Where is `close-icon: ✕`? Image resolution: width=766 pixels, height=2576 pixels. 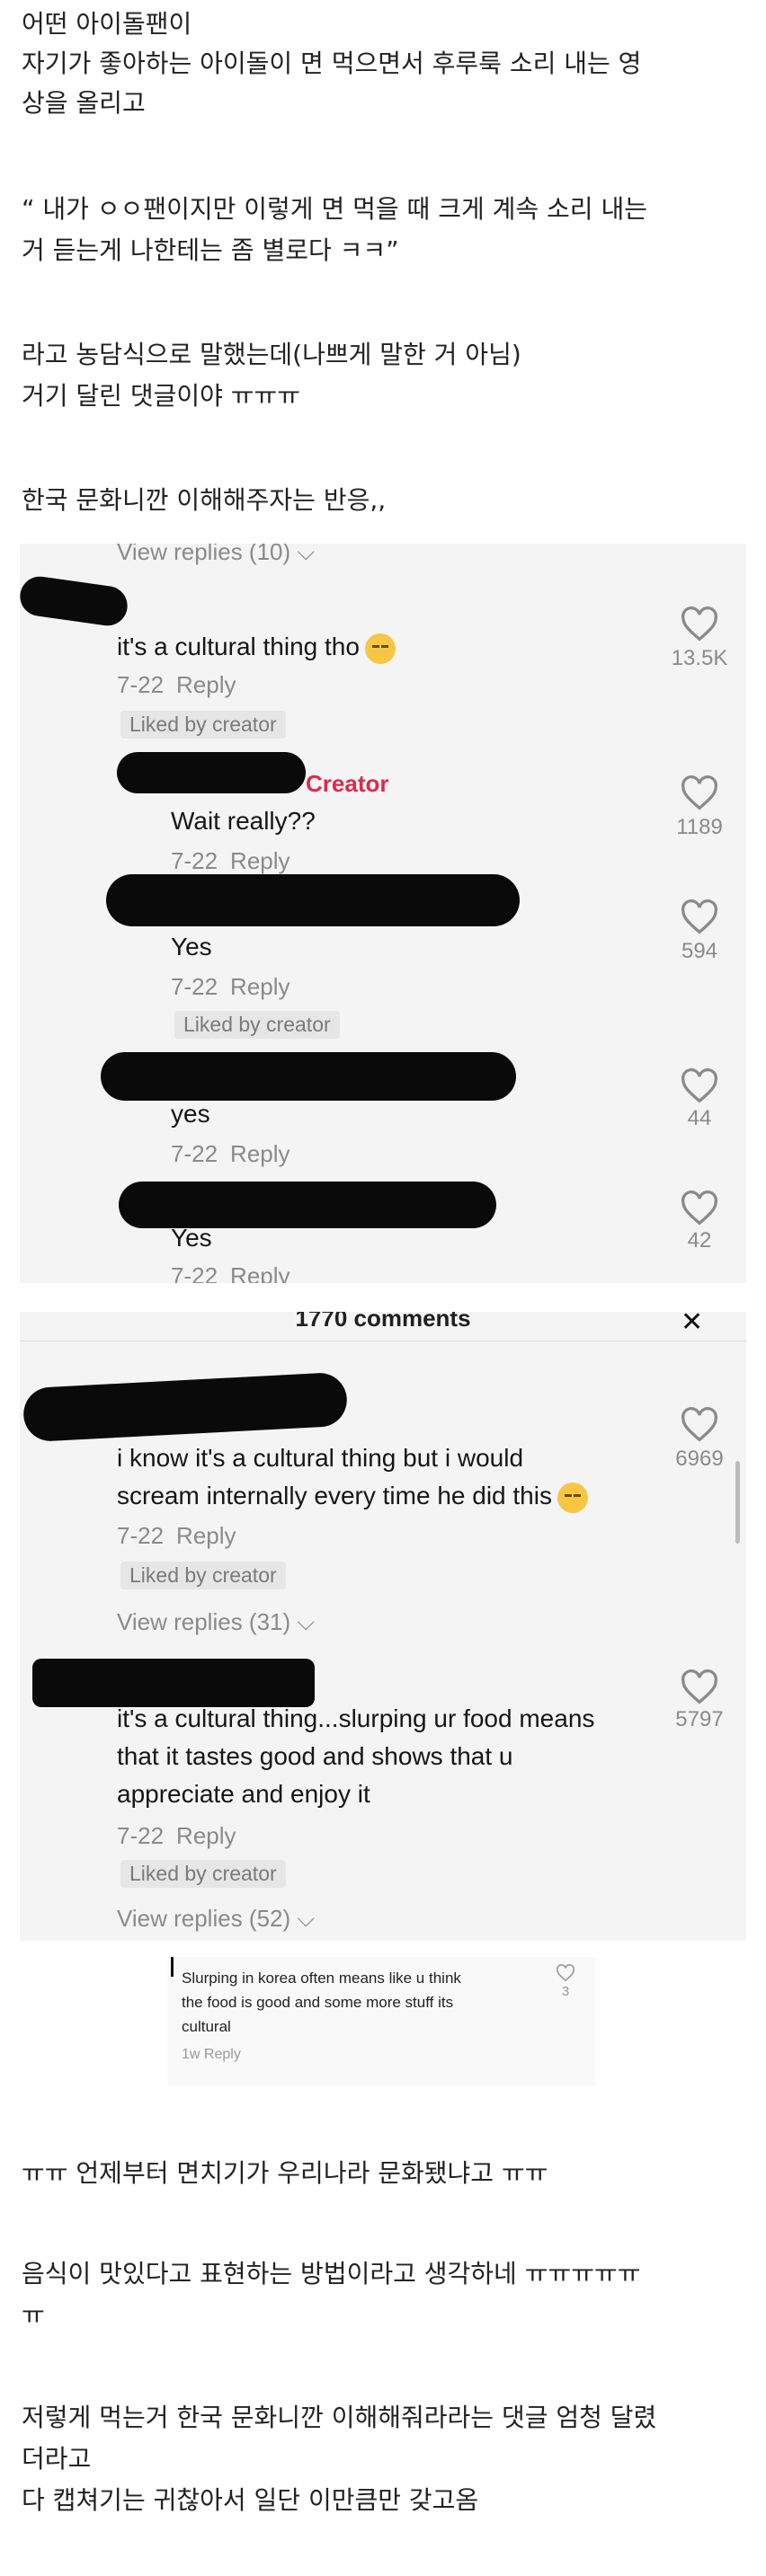 close-icon: ✕ is located at coordinates (692, 1325).